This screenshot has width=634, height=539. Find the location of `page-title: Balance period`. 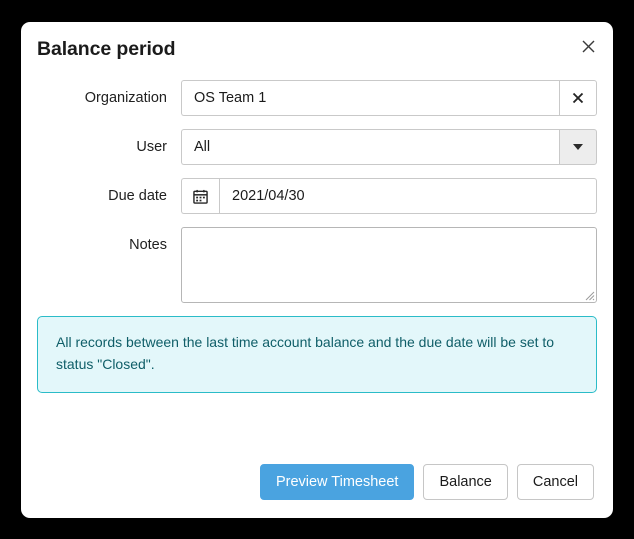

page-title: Balance period is located at coordinates (106, 49).